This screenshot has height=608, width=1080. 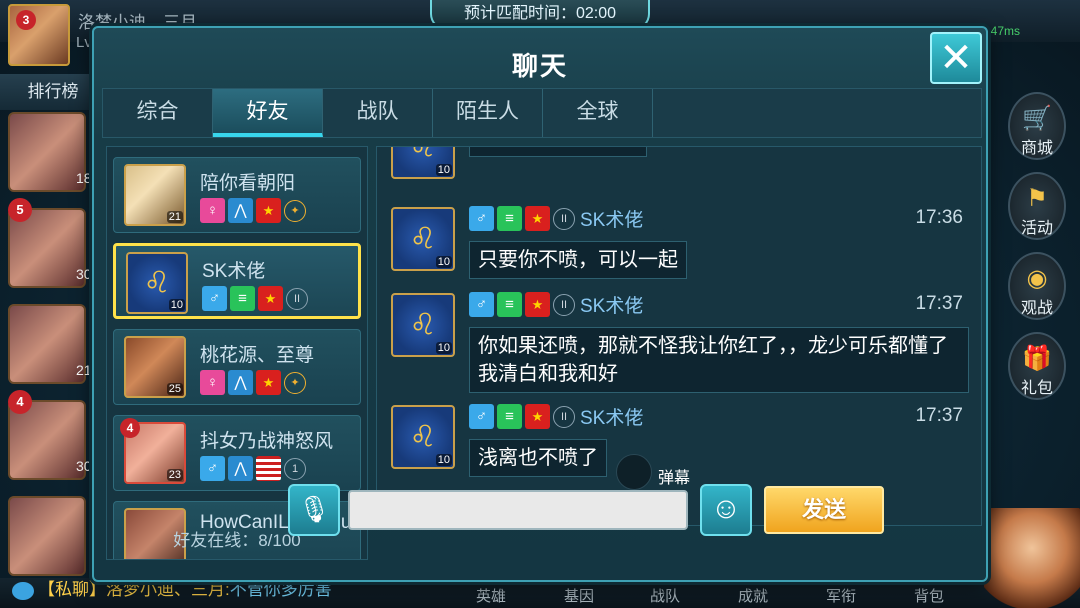 What do you see at coordinates (84, 178) in the screenshot?
I see `background-hero-level: 18` at bounding box center [84, 178].